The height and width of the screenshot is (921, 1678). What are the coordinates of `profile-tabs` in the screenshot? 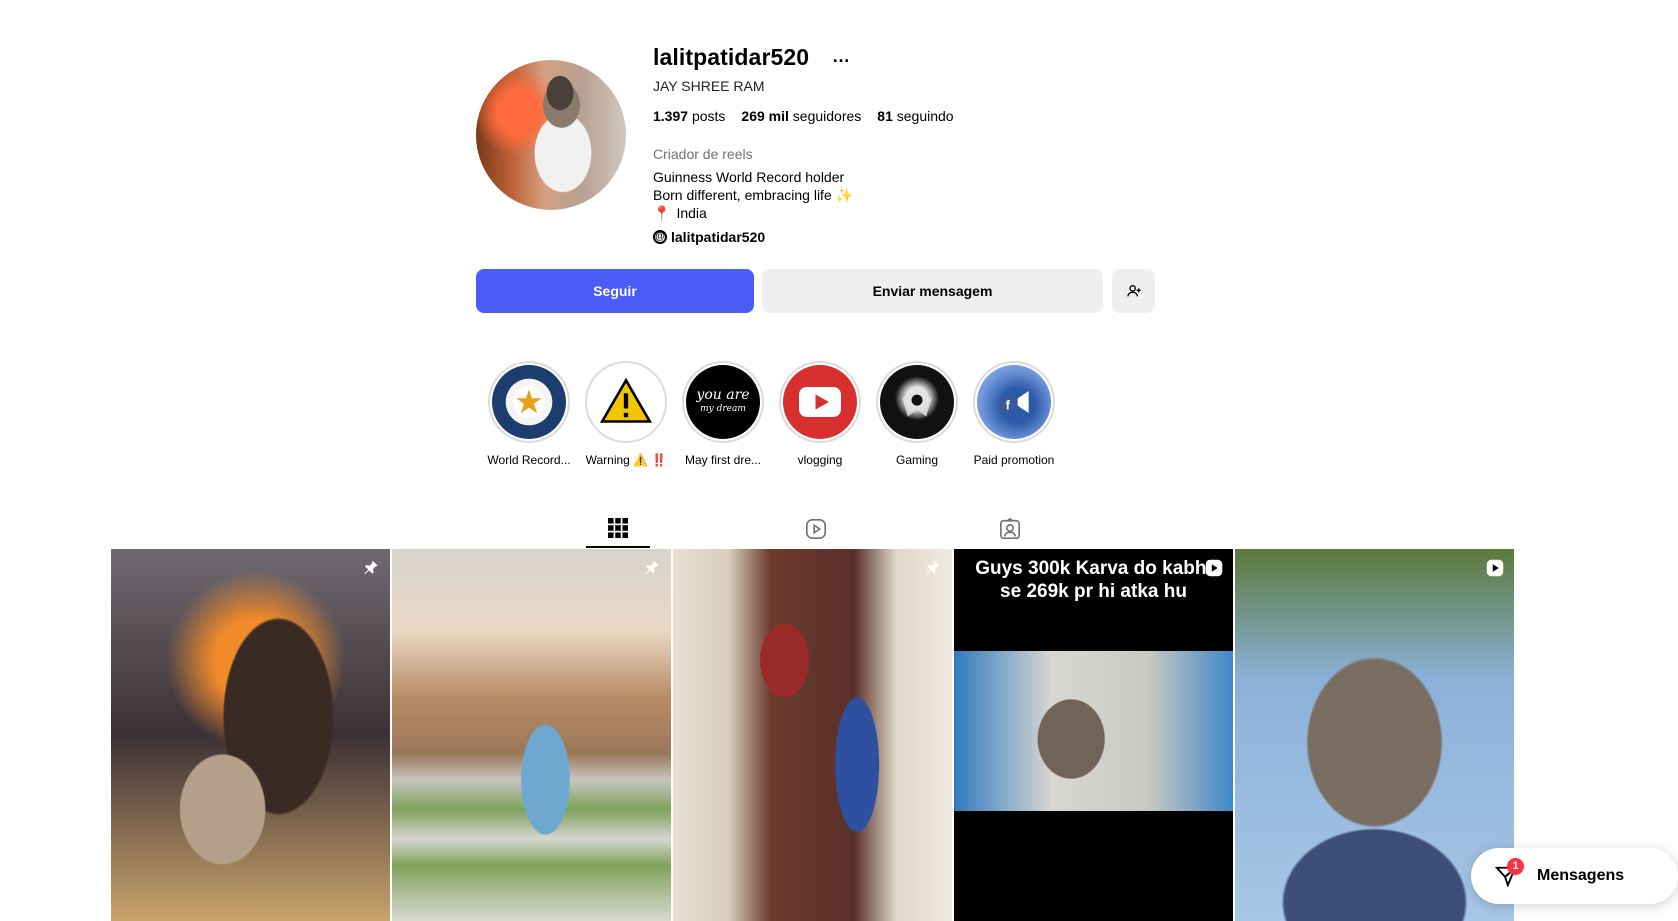 It's located at (831, 529).